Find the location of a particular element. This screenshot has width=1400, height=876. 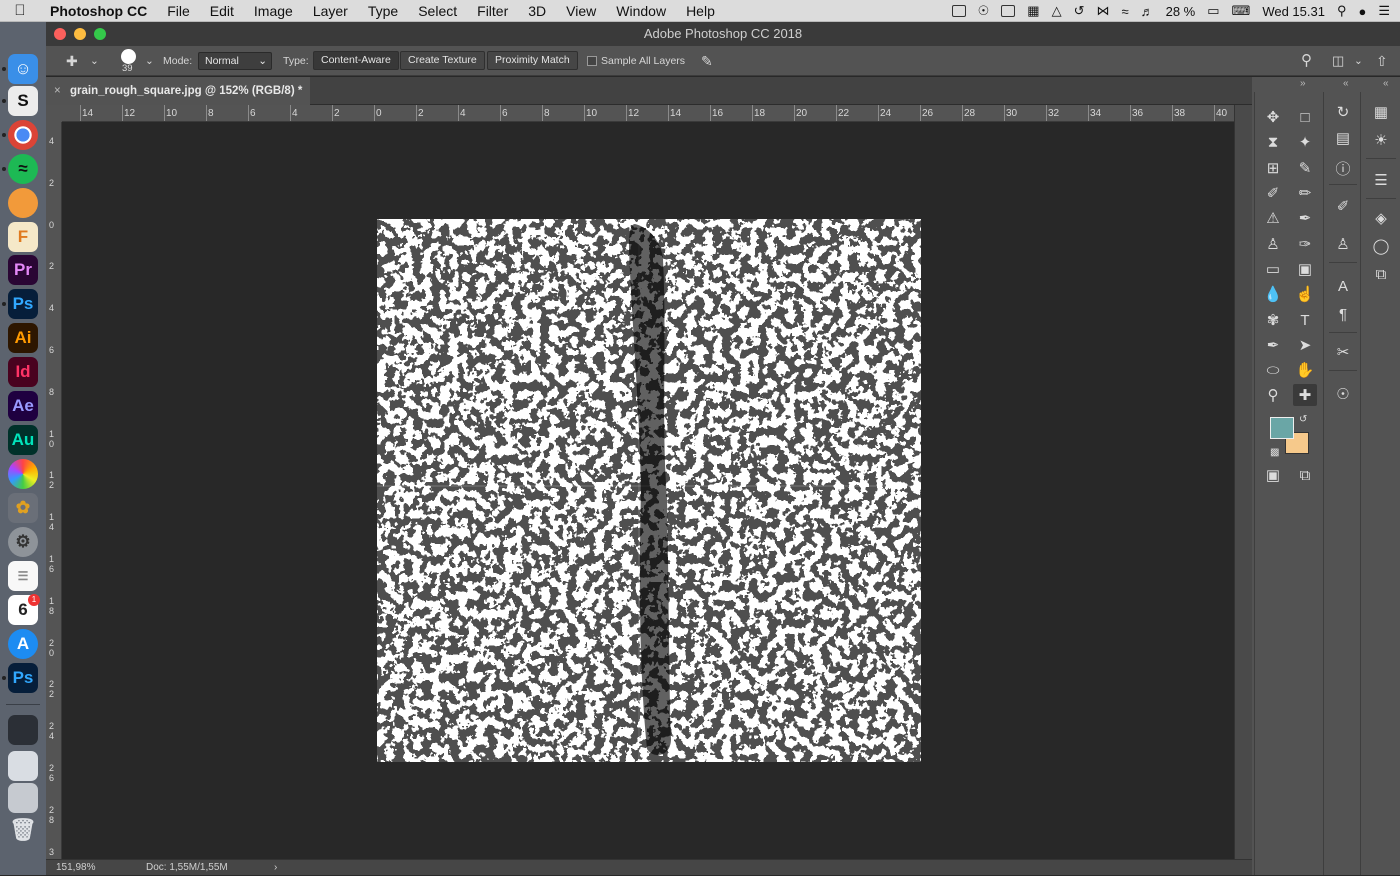

properties-panel-icon: ▤ is located at coordinates (1343, 138).